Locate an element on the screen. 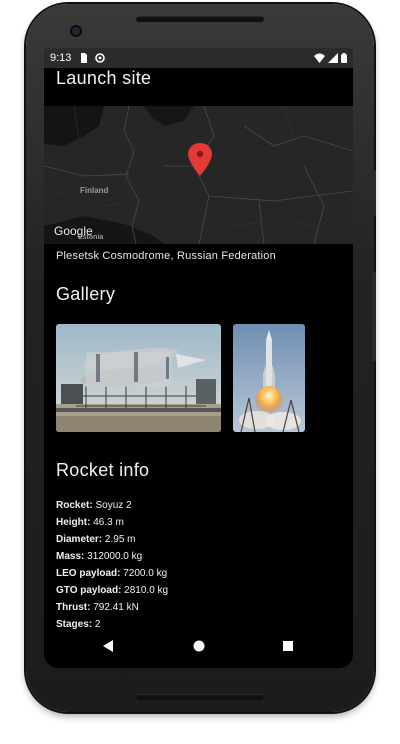 The image size is (400, 744). sync-icon is located at coordinates (100, 58).